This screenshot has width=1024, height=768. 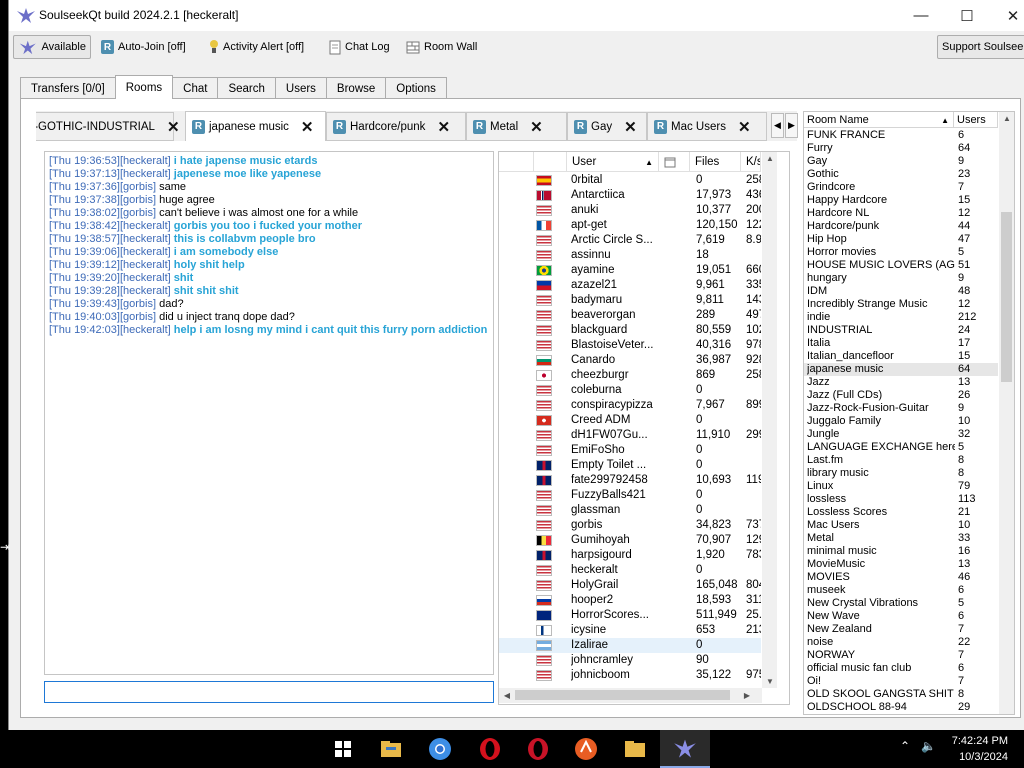 I want to click on app-icon, so click(x=586, y=749).